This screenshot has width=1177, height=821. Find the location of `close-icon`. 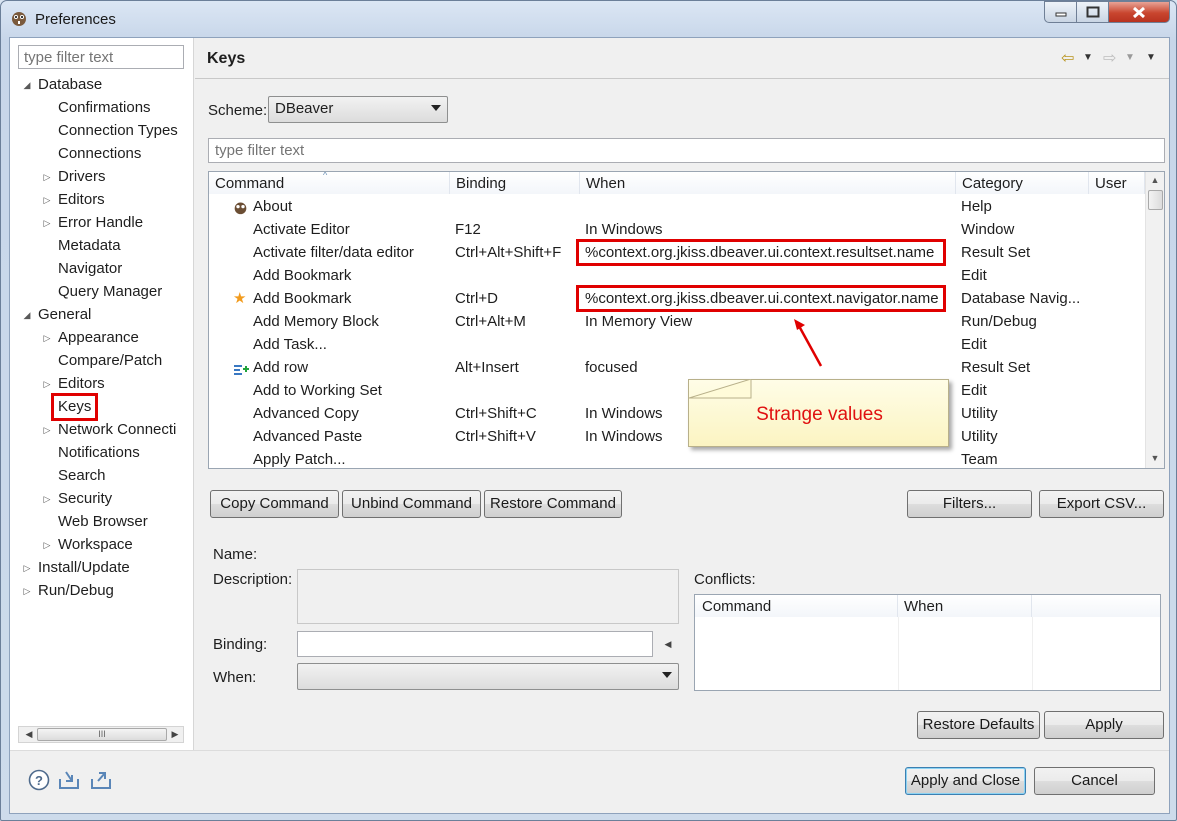

close-icon is located at coordinates (1139, 12).